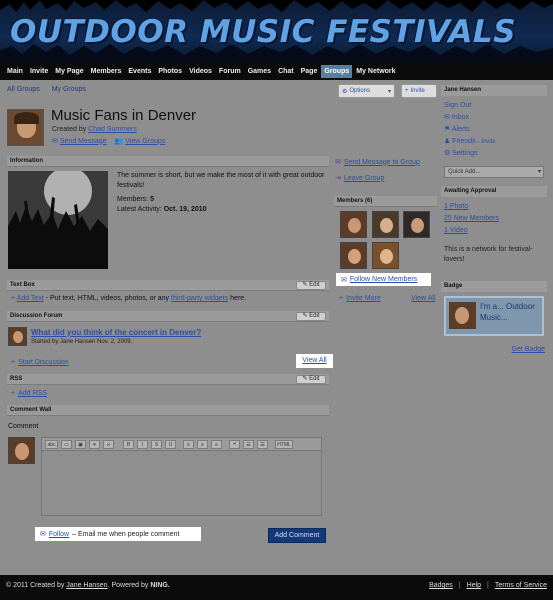  I want to click on person-icon: ♟, so click(447, 141).